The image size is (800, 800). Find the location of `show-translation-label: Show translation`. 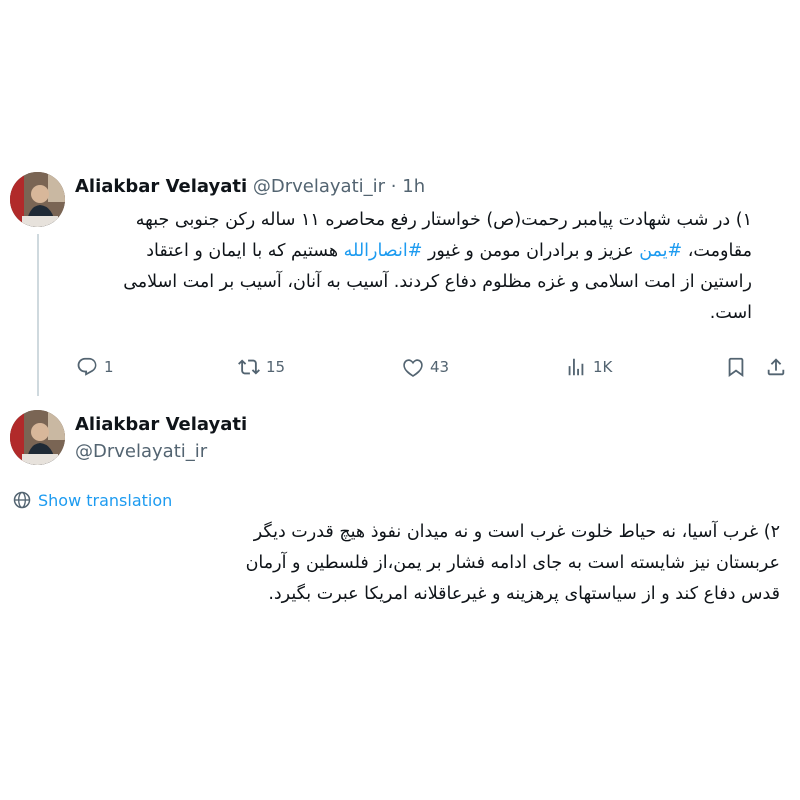

show-translation-label: Show translation is located at coordinates (105, 500).